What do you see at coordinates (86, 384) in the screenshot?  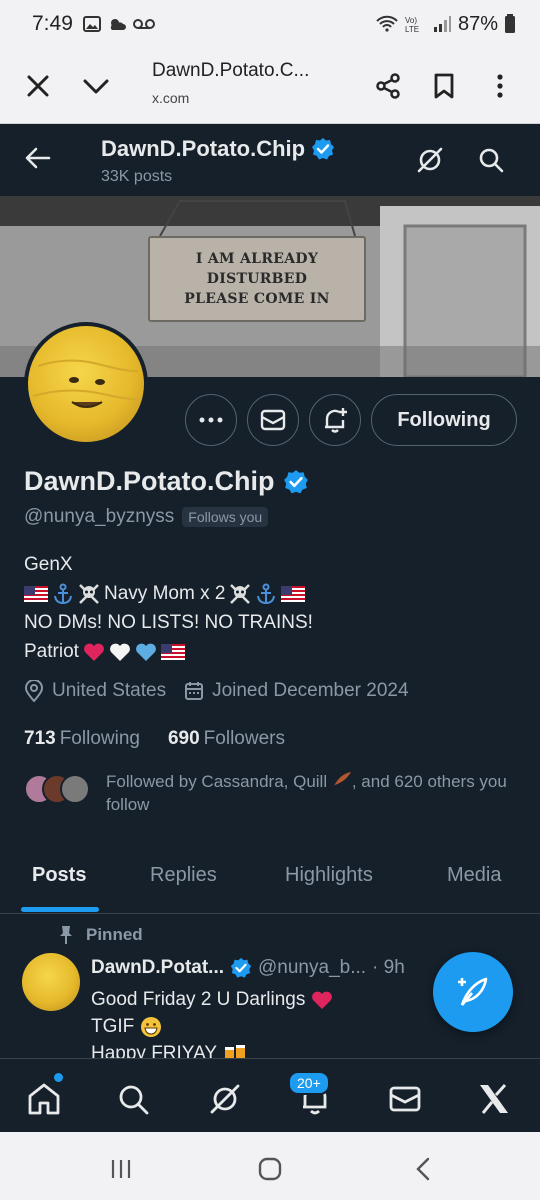 I see `profile-avatar` at bounding box center [86, 384].